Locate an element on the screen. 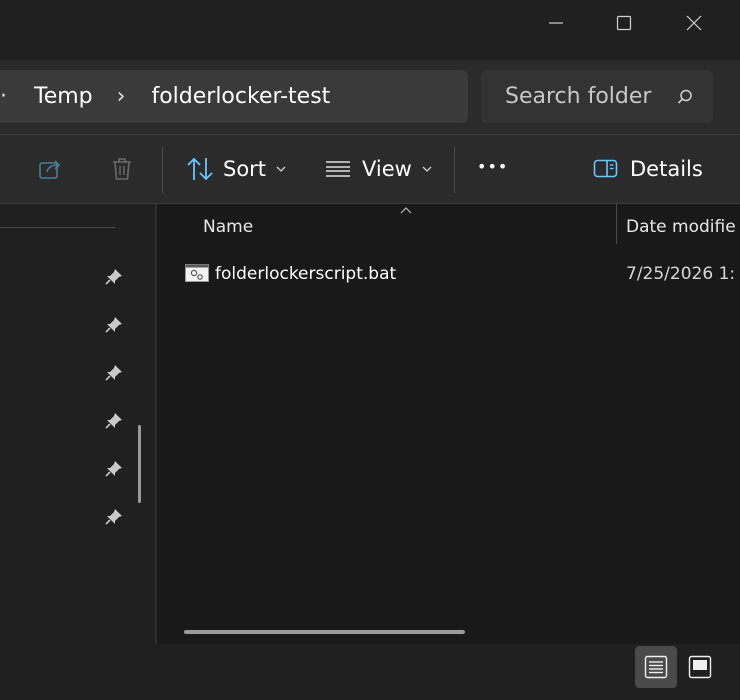 The height and width of the screenshot is (700, 740). nav-divider is located at coordinates (57, 227).